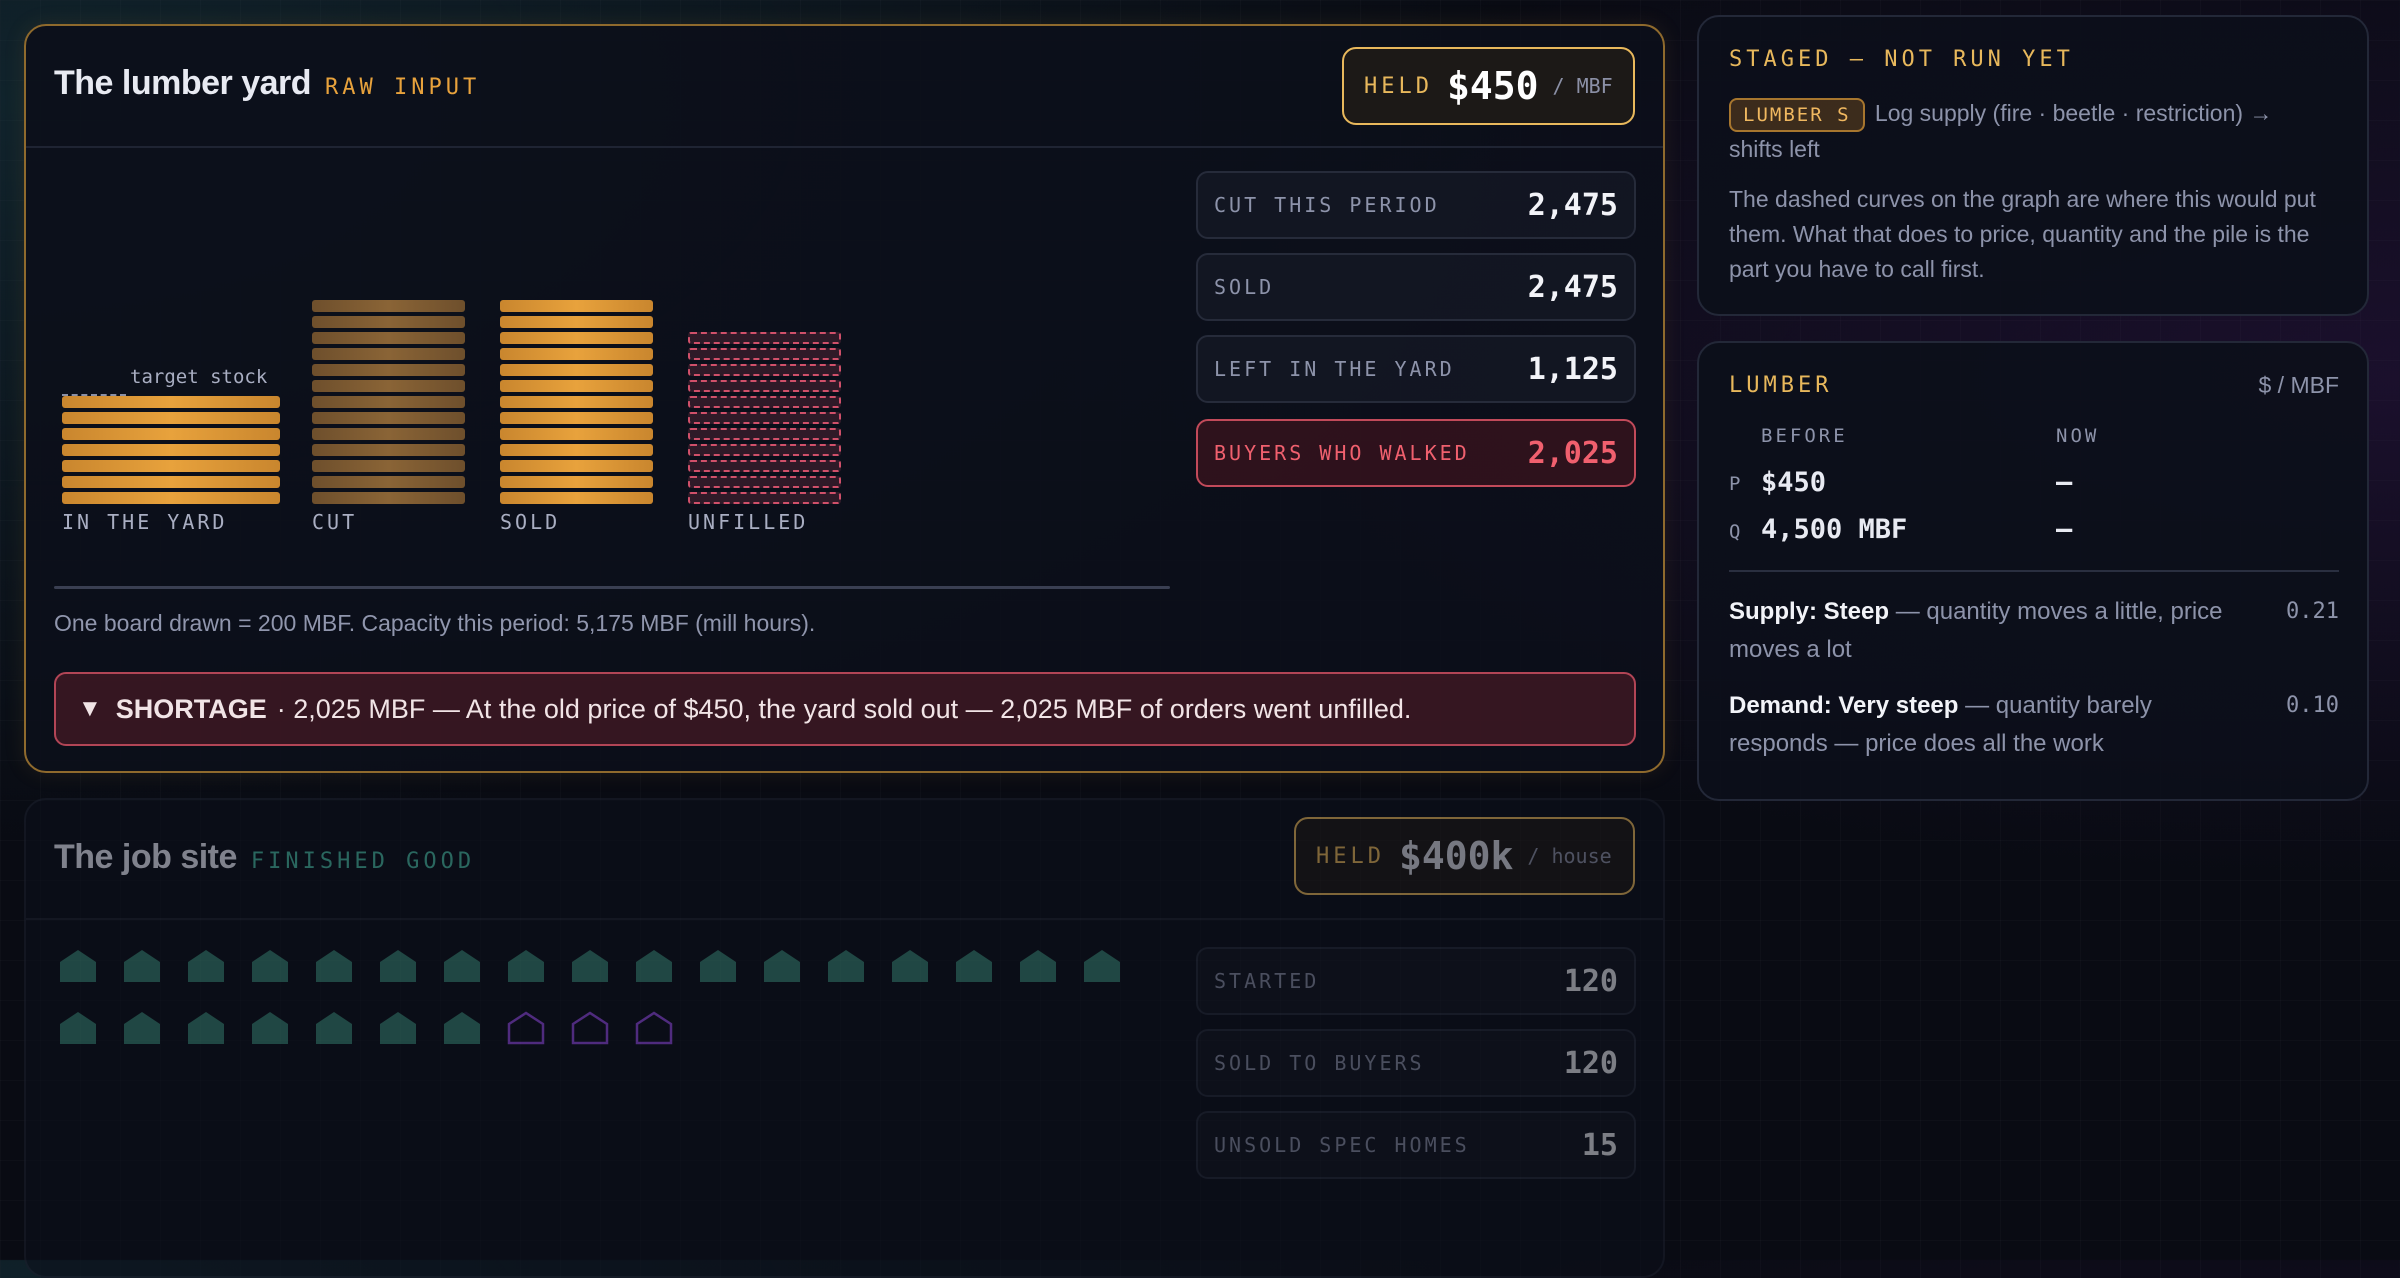 This screenshot has height=1278, width=2400. Describe the element at coordinates (1416, 981) in the screenshot. I see `stat-started: STARTED 120` at that location.